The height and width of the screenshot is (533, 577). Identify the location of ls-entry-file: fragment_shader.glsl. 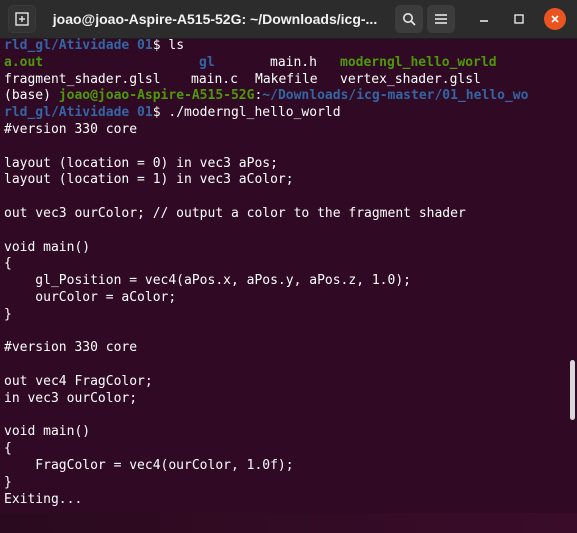
(82, 79).